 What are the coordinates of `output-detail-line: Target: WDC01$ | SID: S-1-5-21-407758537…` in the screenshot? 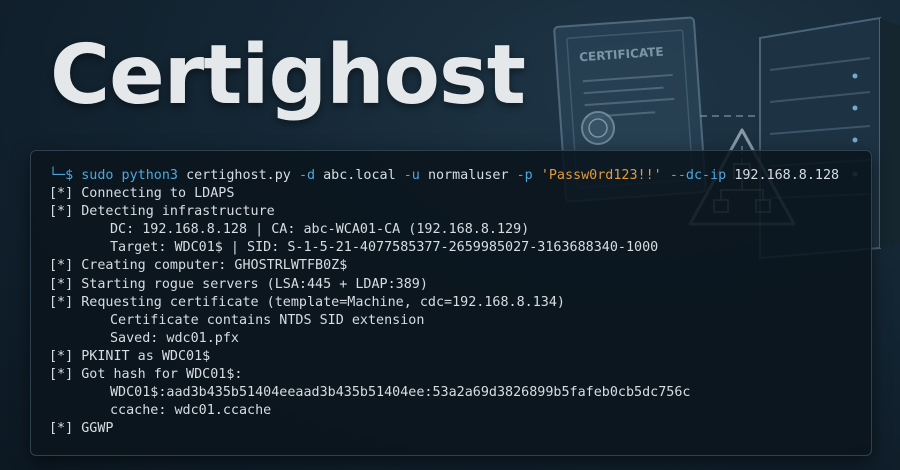 It's located at (384, 248).